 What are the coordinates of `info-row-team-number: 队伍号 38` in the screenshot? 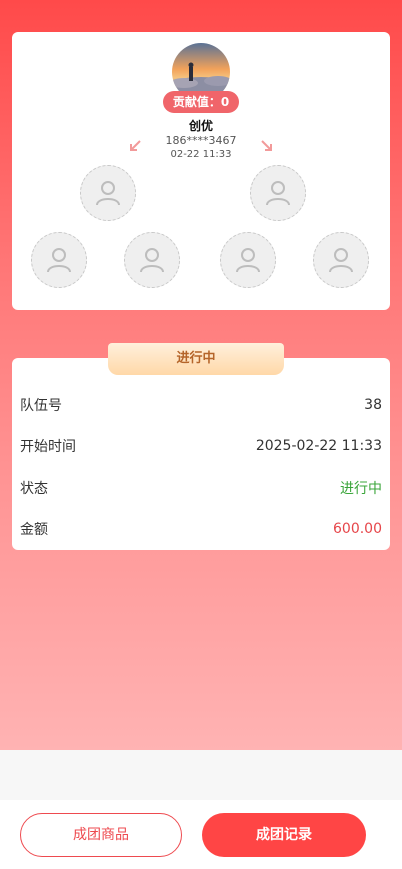 It's located at (201, 405).